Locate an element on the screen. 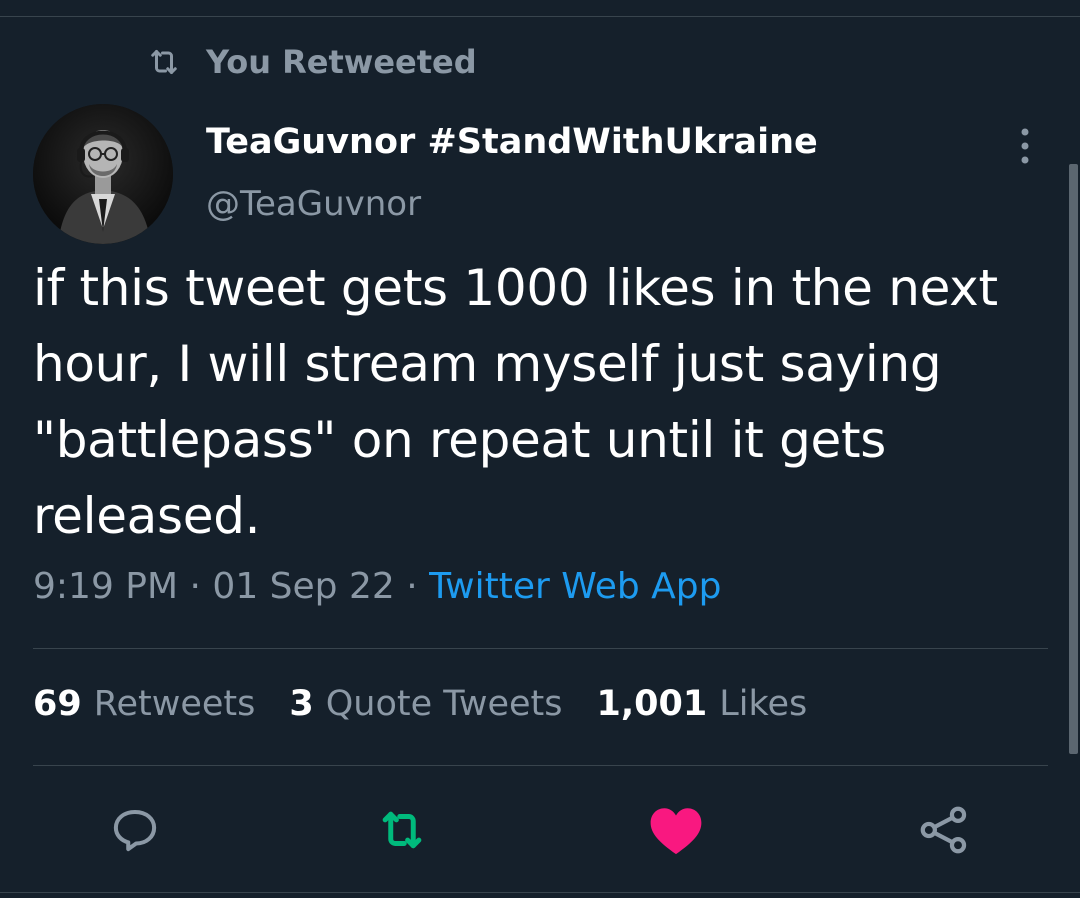  quote-tweets-count: 3 is located at coordinates (301, 704).